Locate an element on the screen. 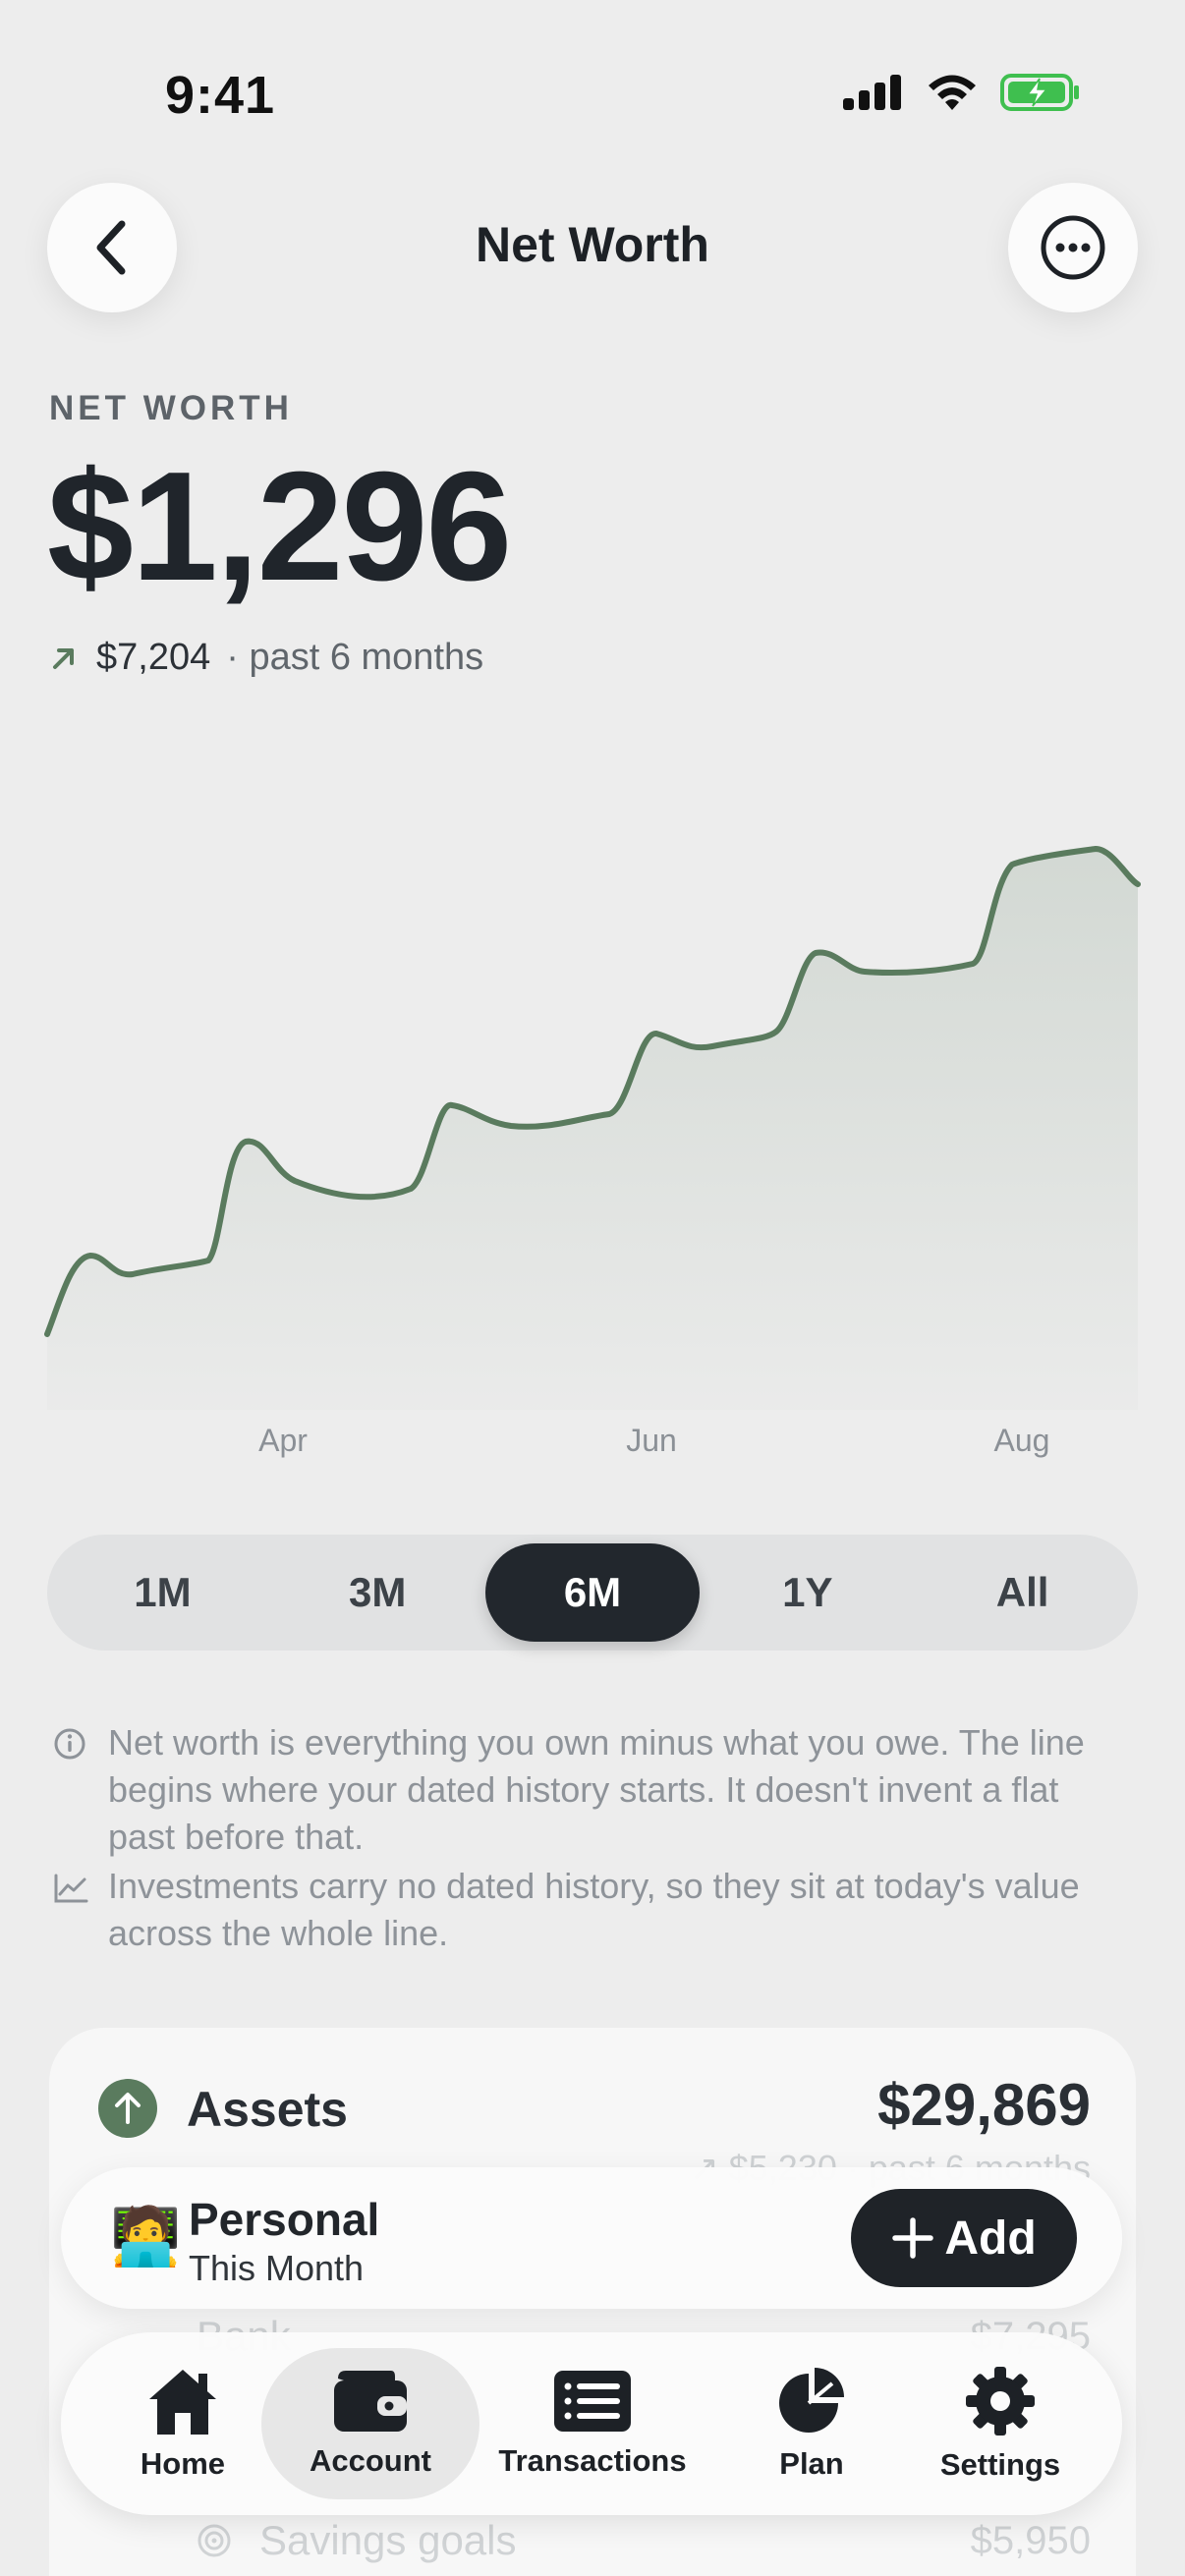 Image resolution: width=1185 pixels, height=2576 pixels. status-time: 9:41 is located at coordinates (221, 95).